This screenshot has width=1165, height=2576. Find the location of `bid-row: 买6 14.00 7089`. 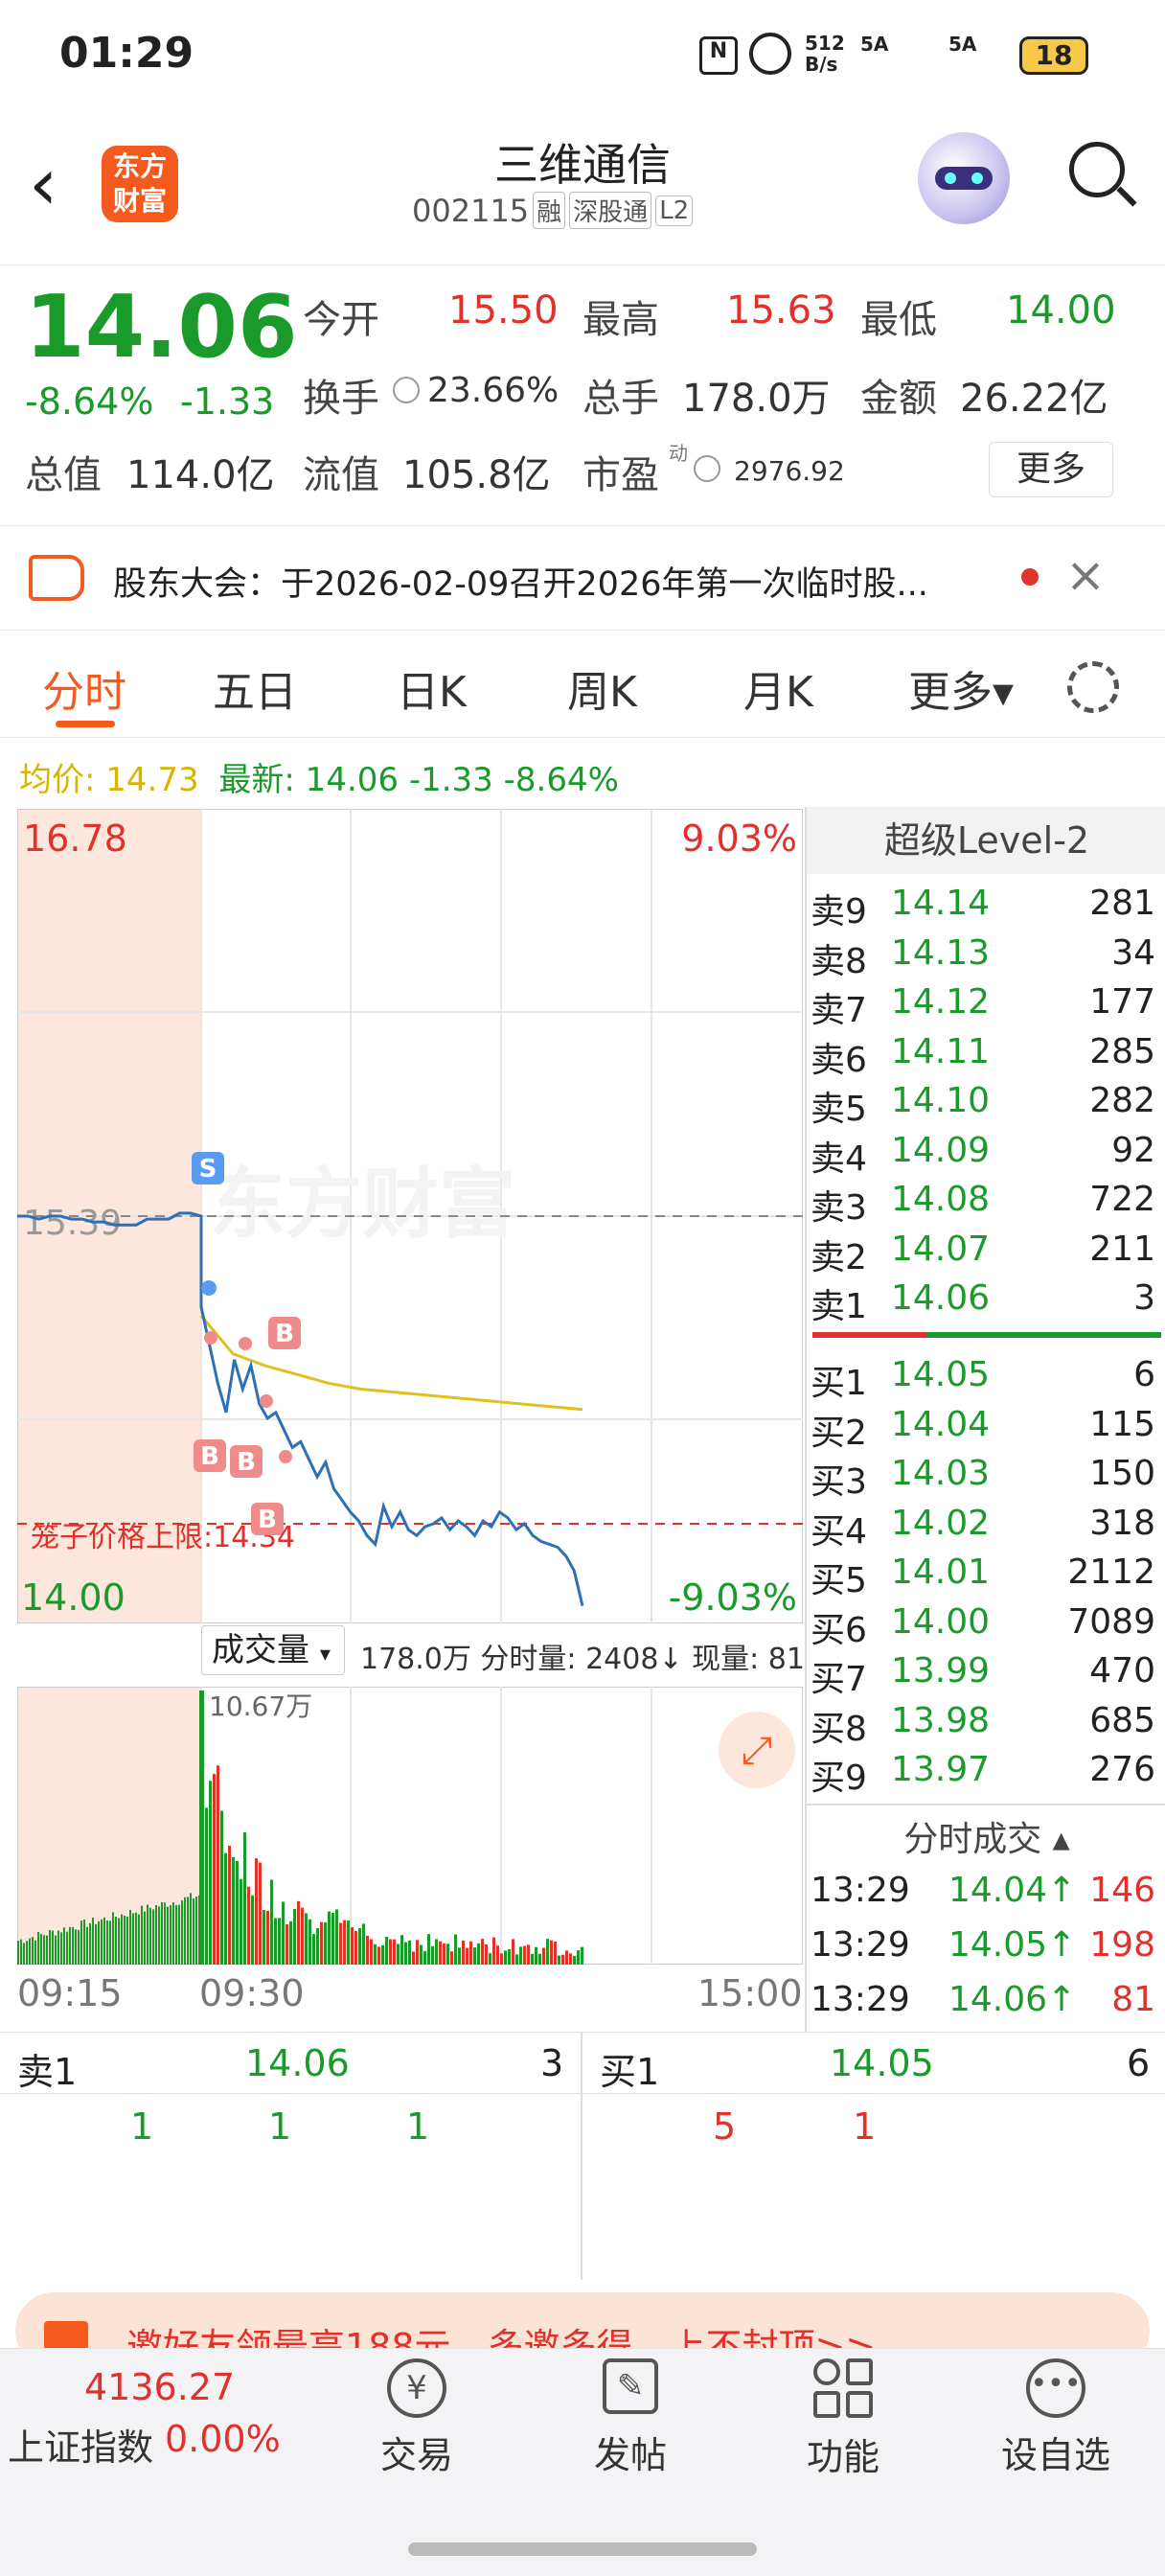

bid-row: 买6 14.00 7089 is located at coordinates (984, 1623).